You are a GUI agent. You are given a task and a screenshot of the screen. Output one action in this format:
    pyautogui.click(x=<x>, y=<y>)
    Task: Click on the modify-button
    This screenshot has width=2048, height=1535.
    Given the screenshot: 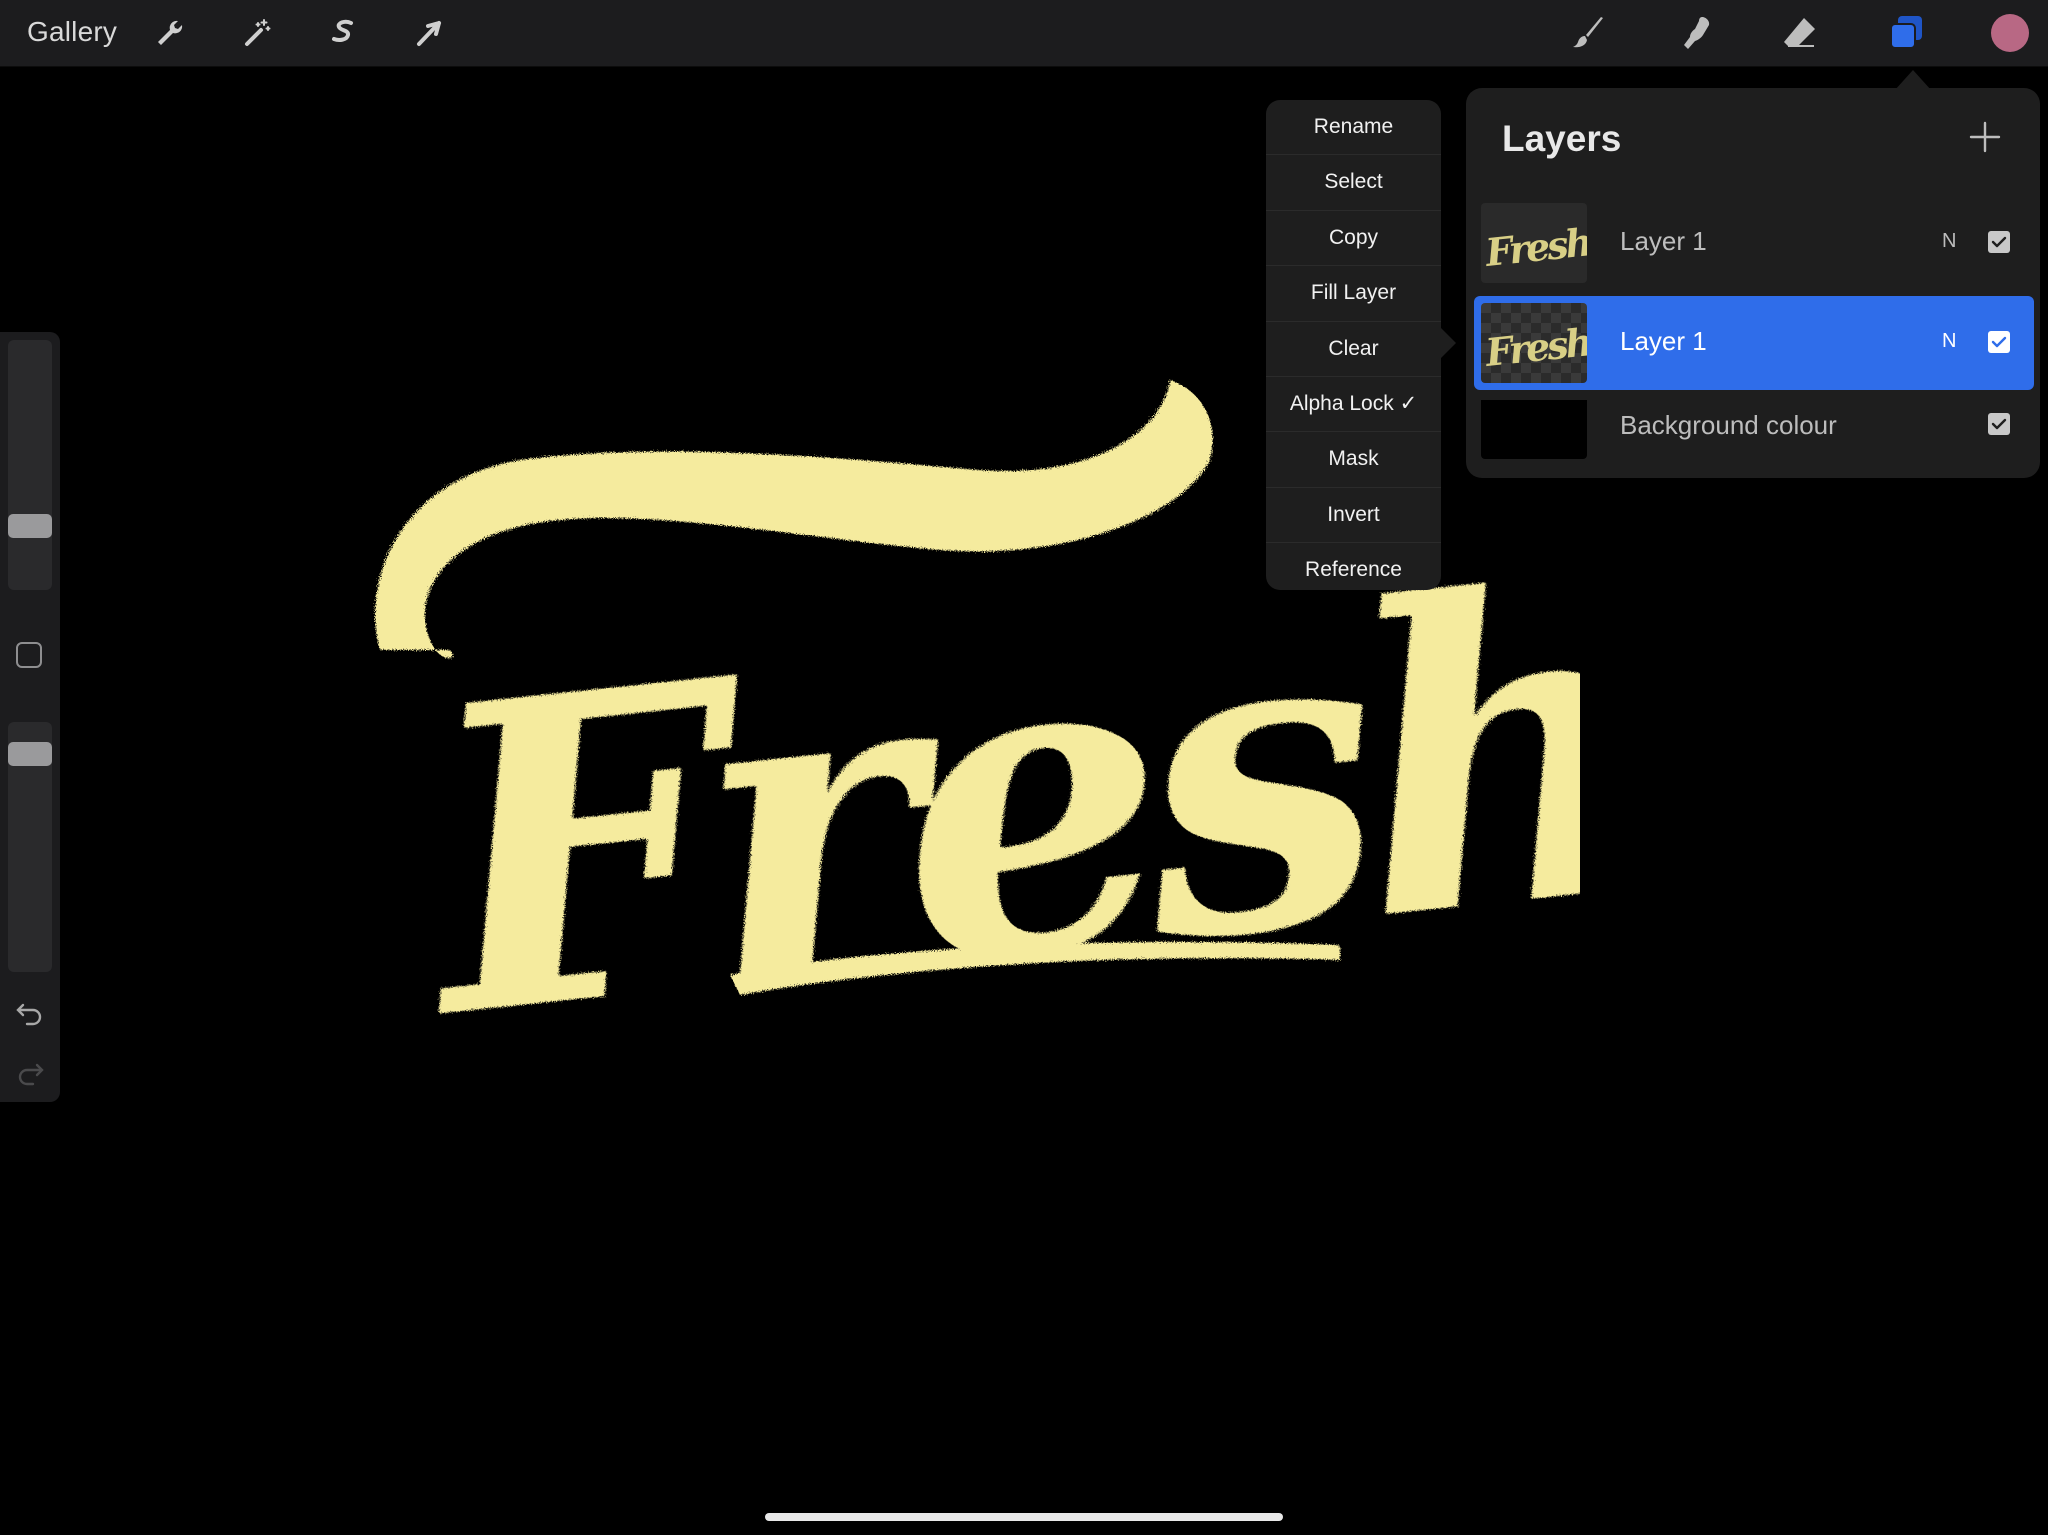 What is the action you would take?
    pyautogui.click(x=29, y=655)
    